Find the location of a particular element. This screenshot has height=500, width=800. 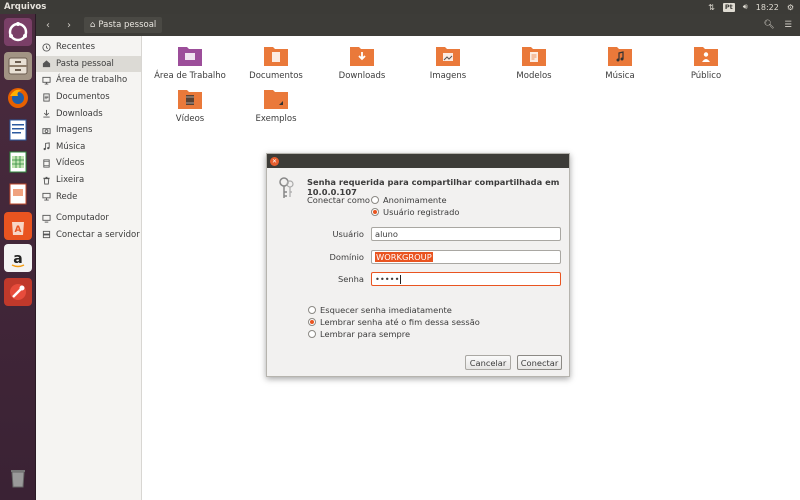

sidebar-item: Pasta pessoal is located at coordinates (88, 64).